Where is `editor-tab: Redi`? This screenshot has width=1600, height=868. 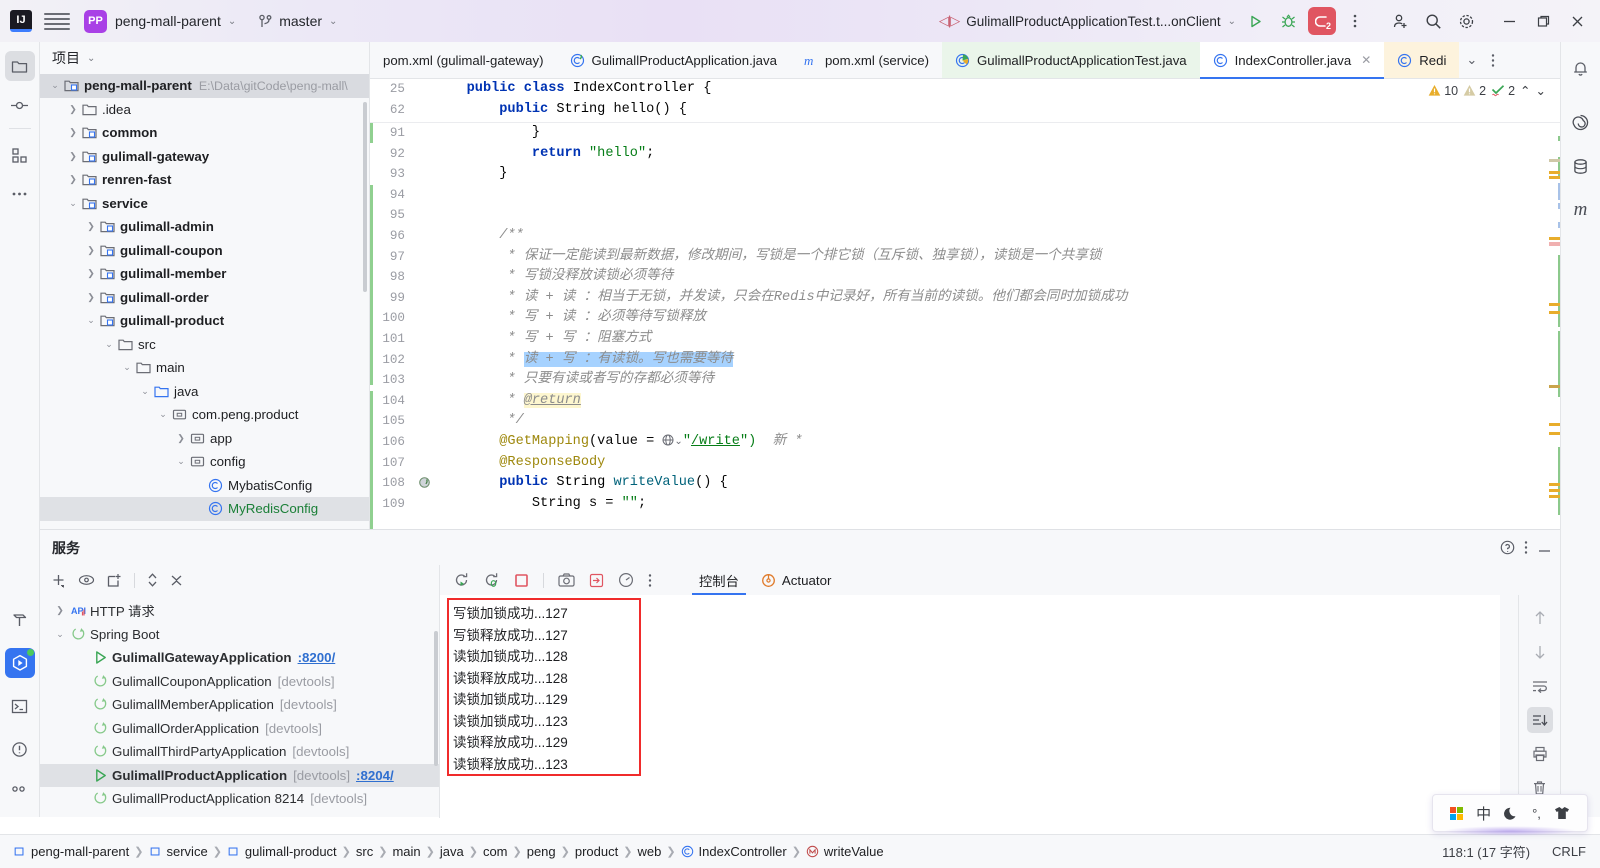 editor-tab: Redi is located at coordinates (1422, 60).